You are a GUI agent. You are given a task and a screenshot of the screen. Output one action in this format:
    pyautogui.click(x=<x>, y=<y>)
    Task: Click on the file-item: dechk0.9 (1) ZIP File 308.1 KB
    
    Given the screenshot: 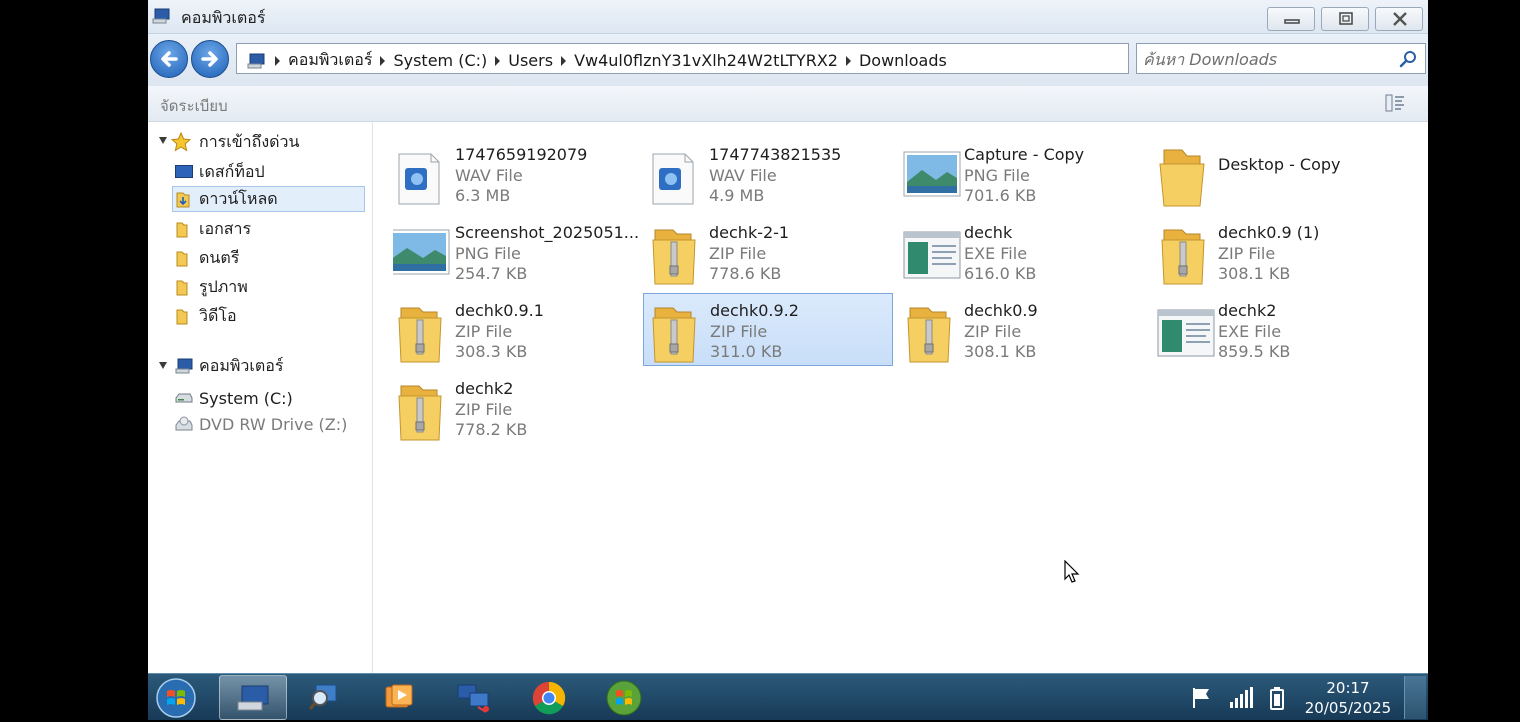 What is the action you would take?
    pyautogui.click(x=1281, y=256)
    